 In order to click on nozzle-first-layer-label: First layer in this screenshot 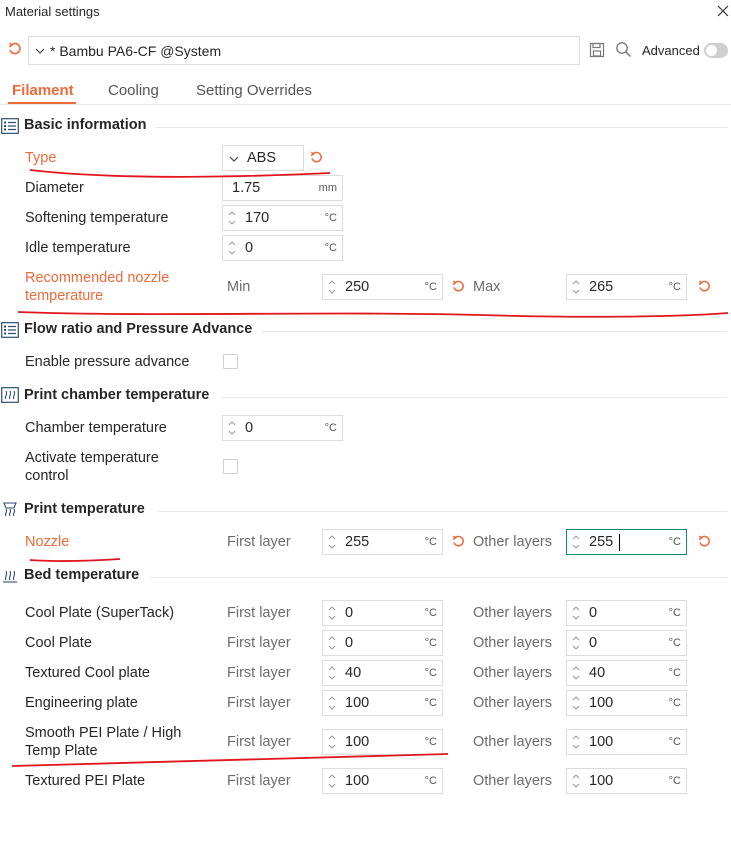, I will do `click(259, 542)`.